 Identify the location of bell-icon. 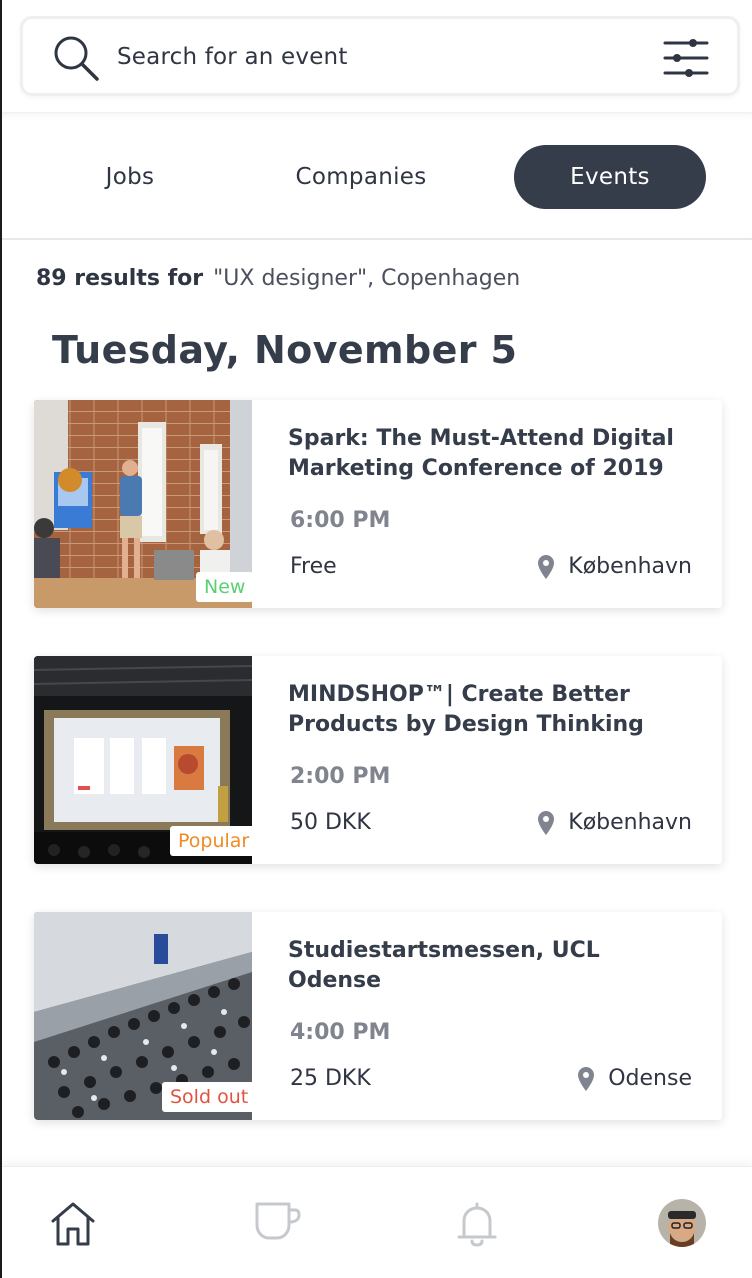
(477, 1224).